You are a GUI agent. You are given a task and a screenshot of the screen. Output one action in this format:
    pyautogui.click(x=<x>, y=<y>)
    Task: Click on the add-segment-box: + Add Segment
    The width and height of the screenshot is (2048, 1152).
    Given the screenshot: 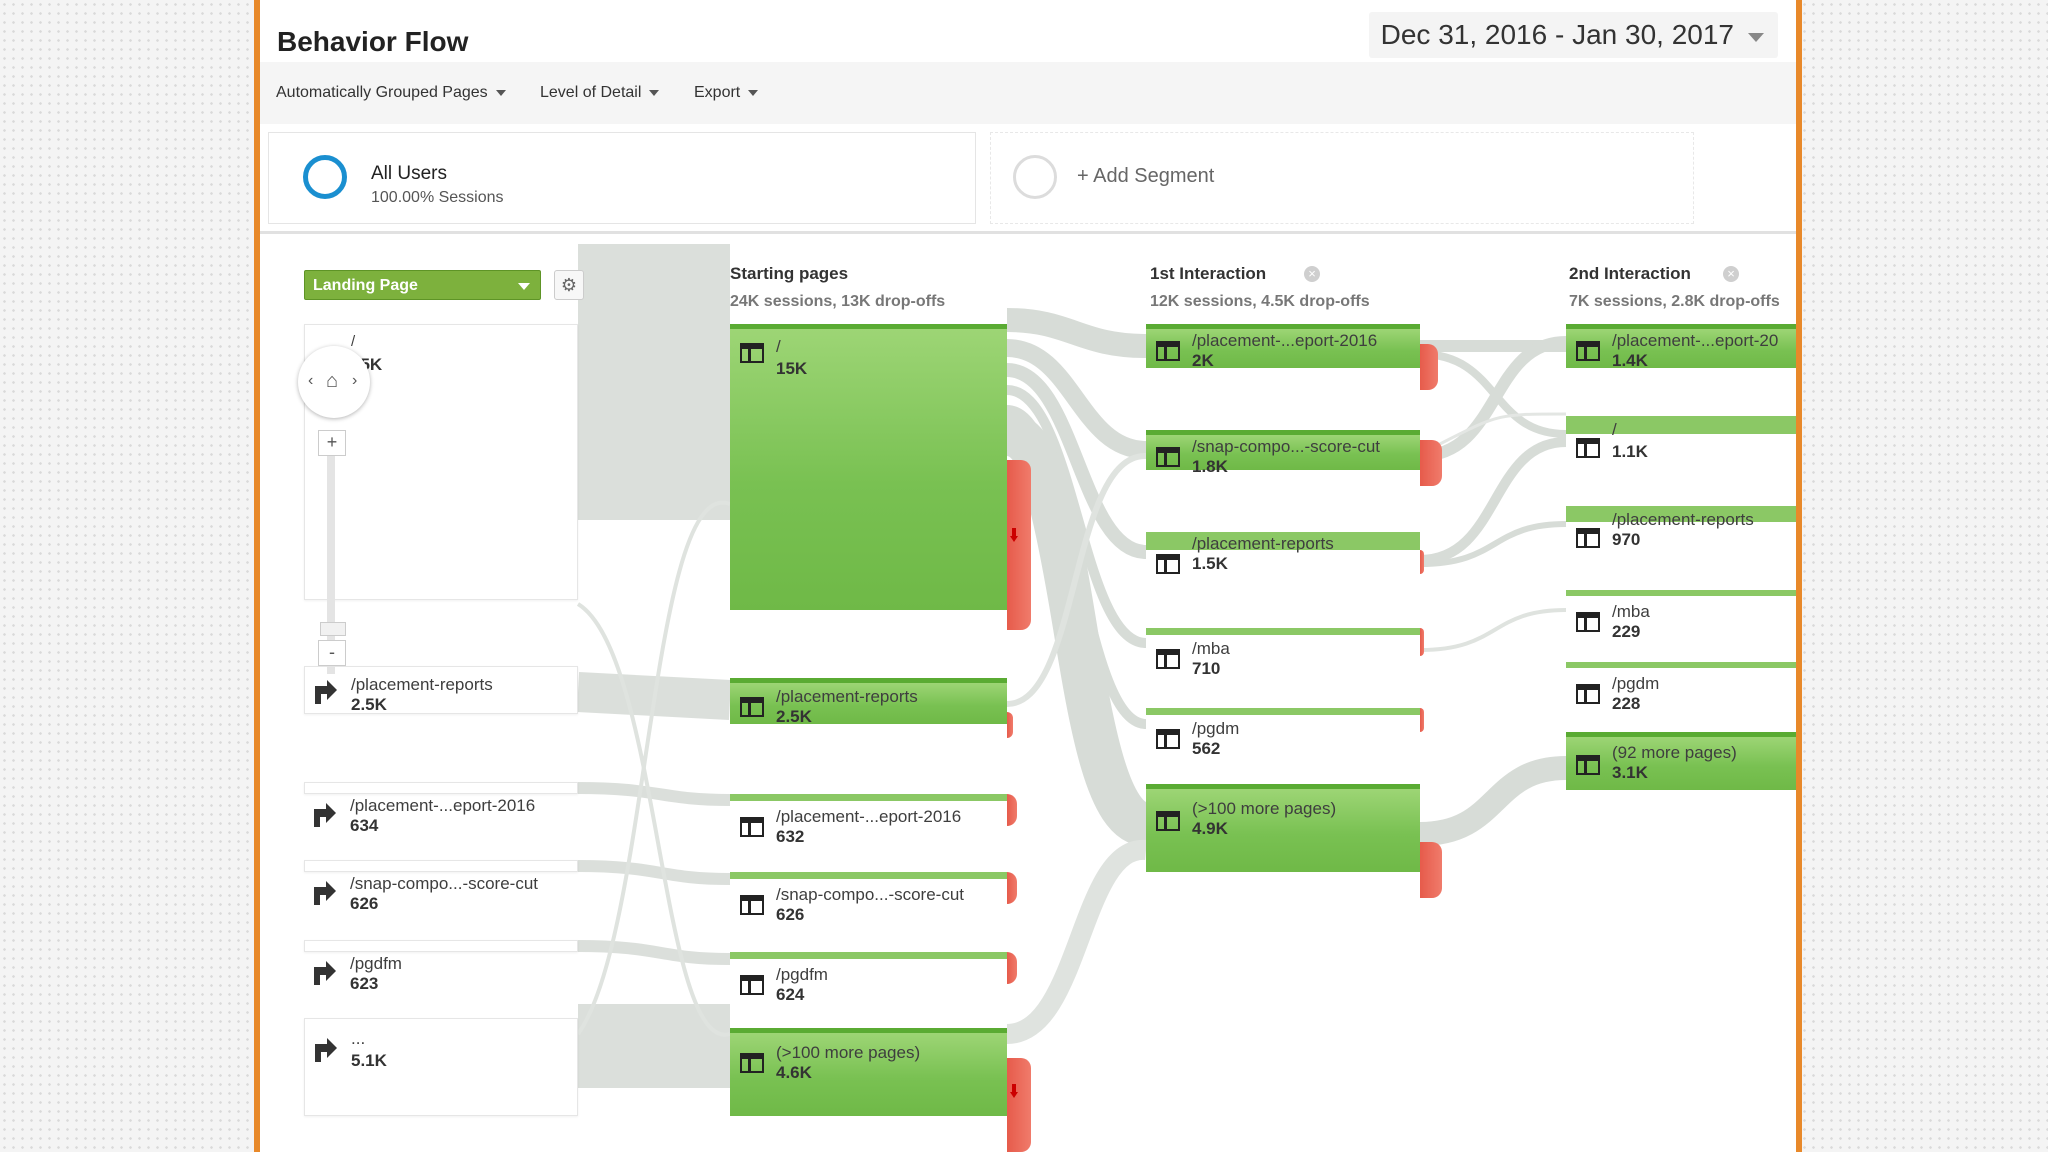 What is the action you would take?
    pyautogui.click(x=1342, y=178)
    